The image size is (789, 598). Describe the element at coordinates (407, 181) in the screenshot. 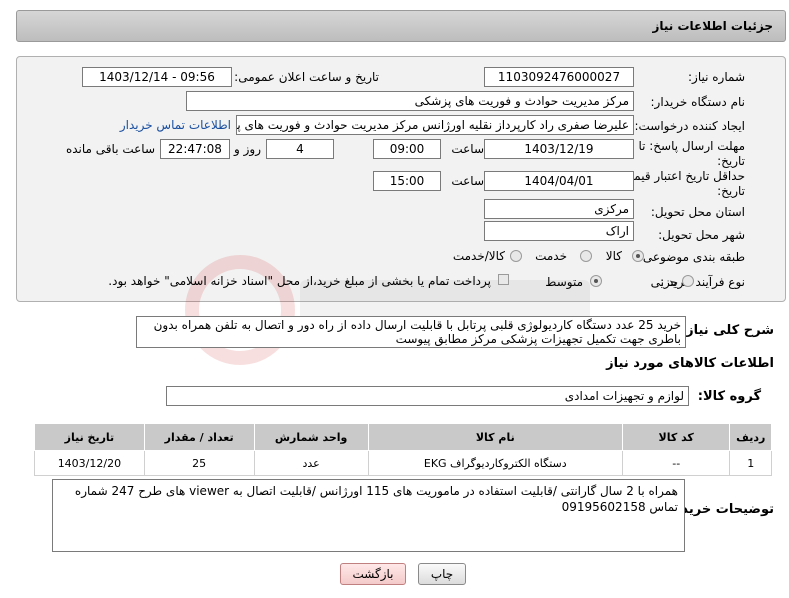

I see `validity-time-field: 15:00` at that location.